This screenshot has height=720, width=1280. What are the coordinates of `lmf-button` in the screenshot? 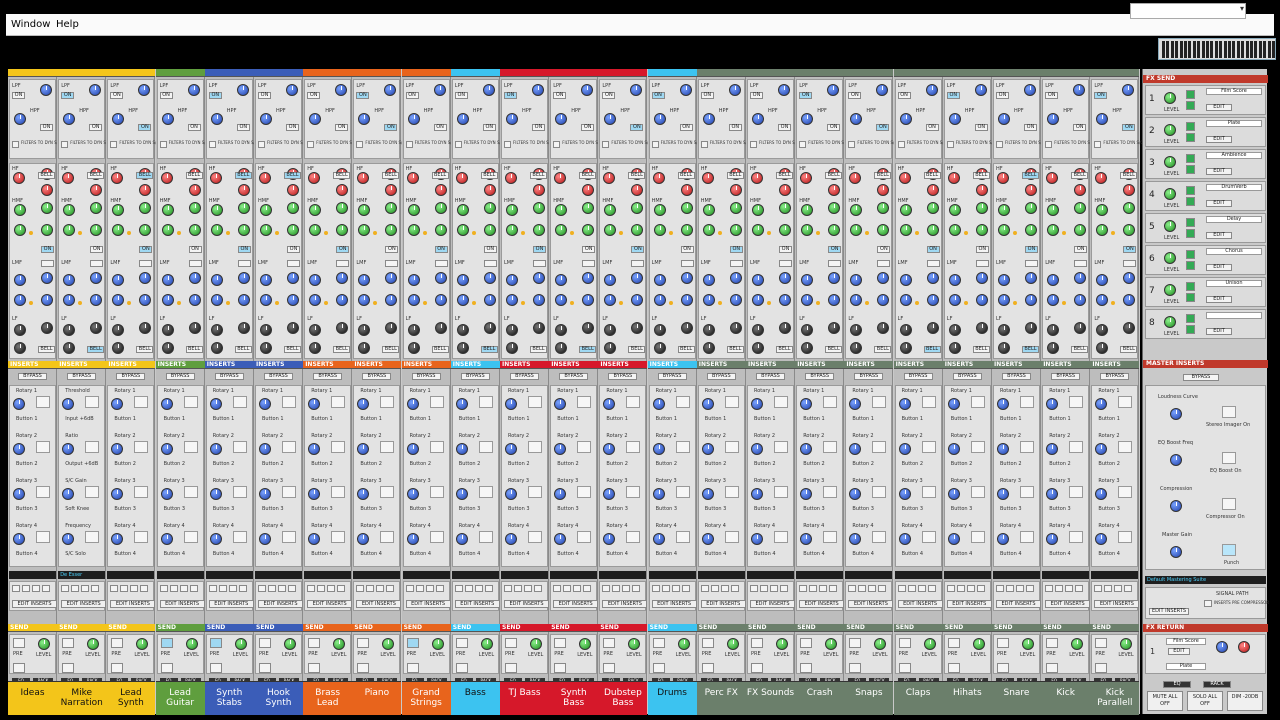 It's located at (244, 263).